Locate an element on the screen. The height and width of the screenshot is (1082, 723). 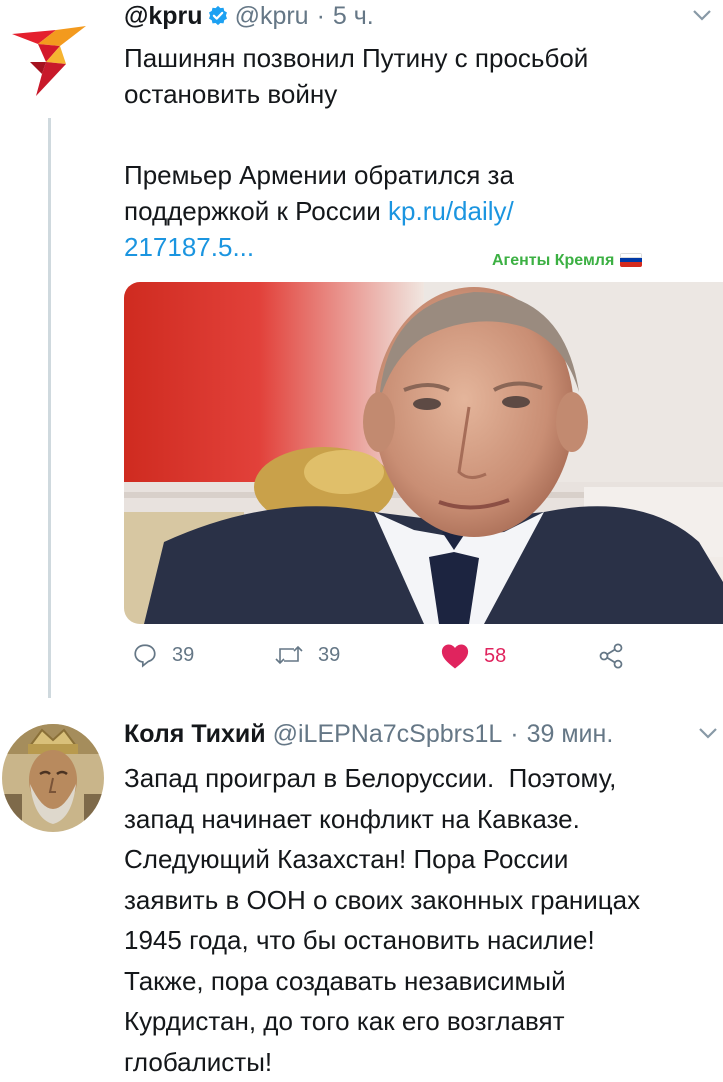
reply-count: 39 is located at coordinates (183, 654).